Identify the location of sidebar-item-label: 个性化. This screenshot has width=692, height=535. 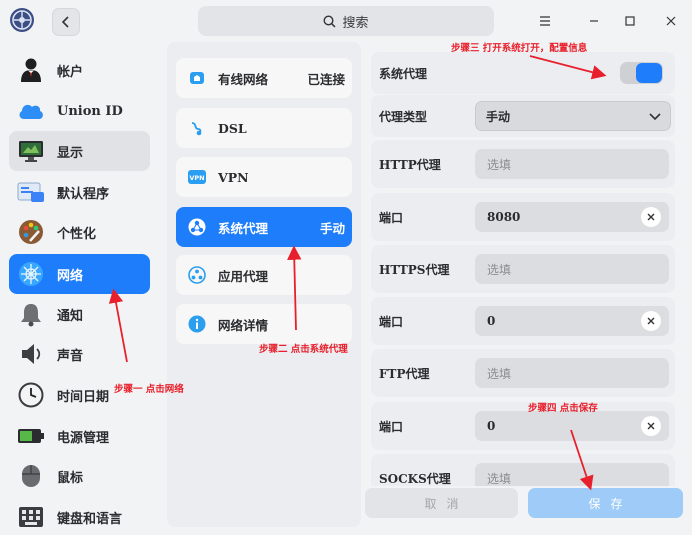
(77, 234).